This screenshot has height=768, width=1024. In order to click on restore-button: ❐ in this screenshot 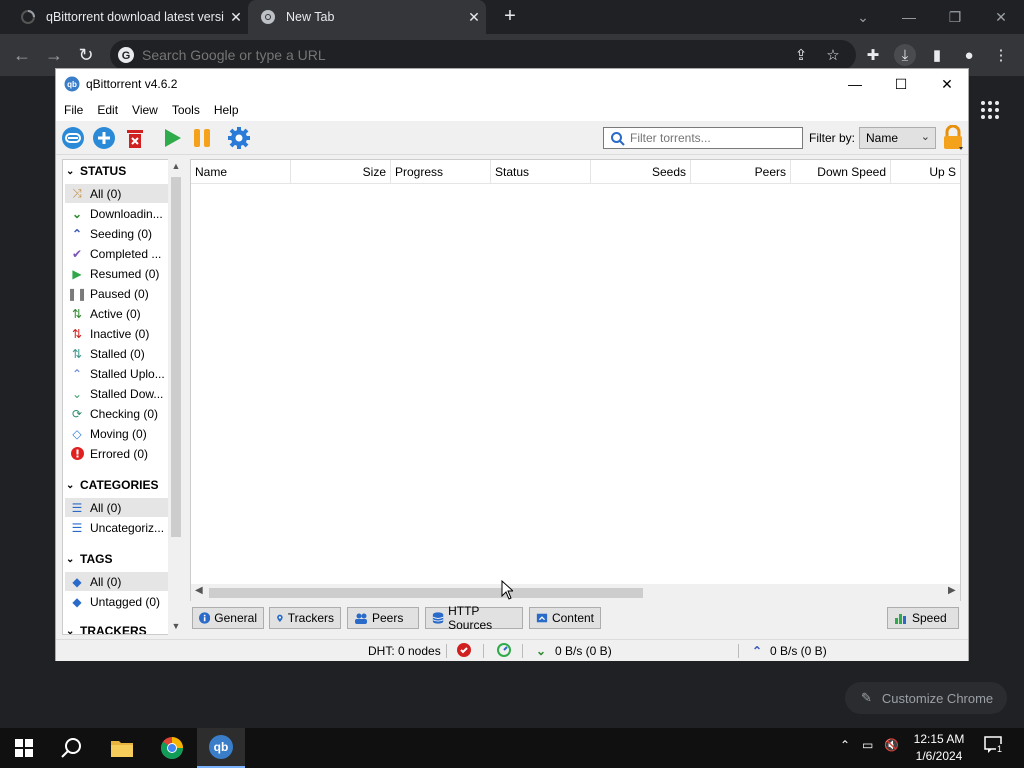, I will do `click(955, 17)`.